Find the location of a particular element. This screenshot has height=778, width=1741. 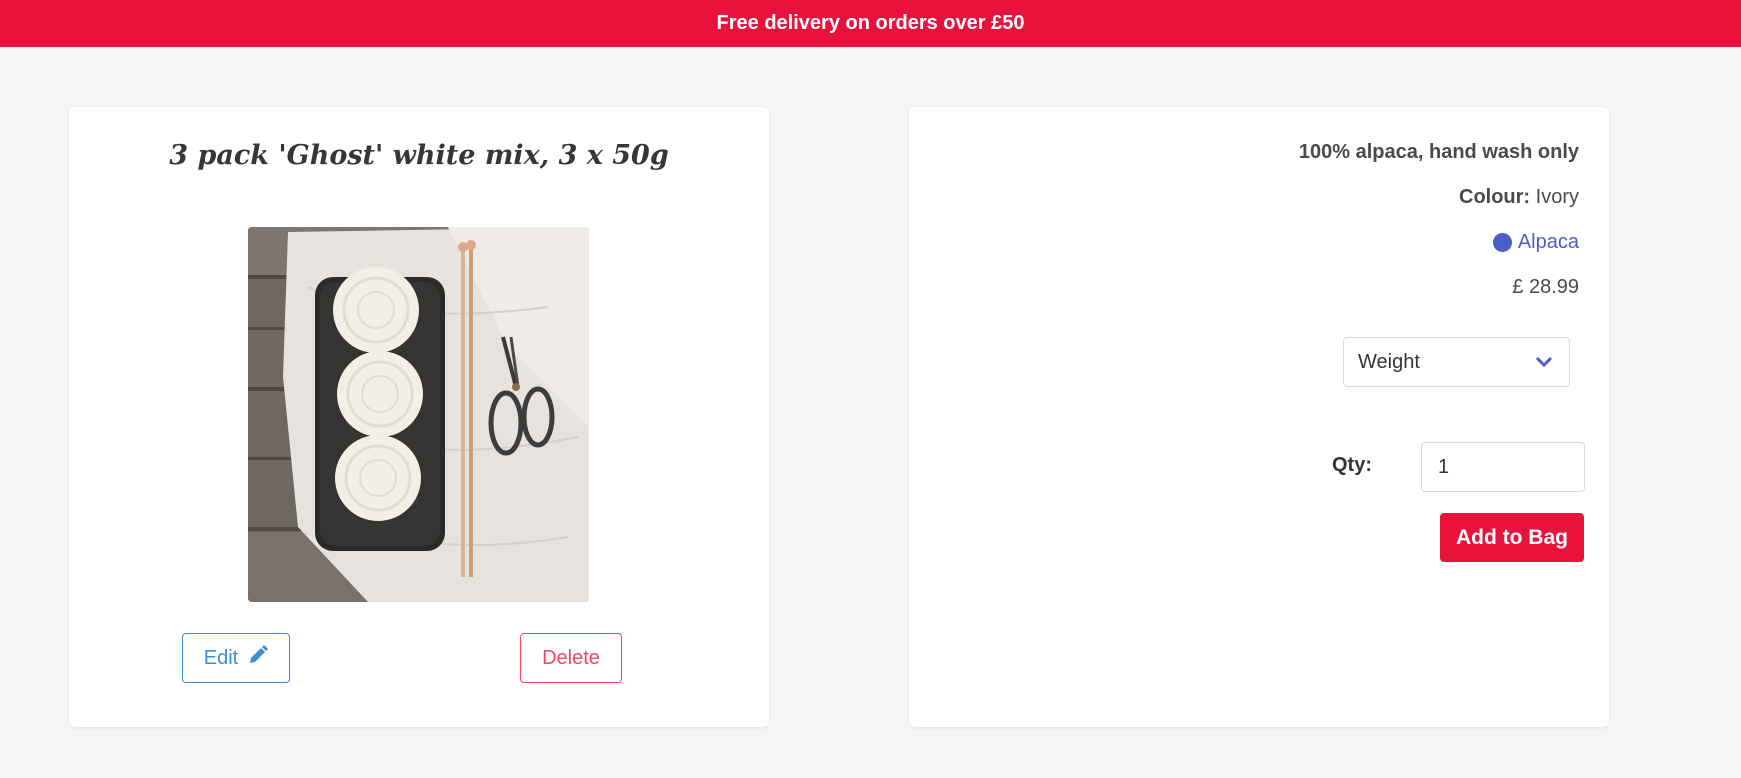

edit-button: Edit is located at coordinates (236, 658).